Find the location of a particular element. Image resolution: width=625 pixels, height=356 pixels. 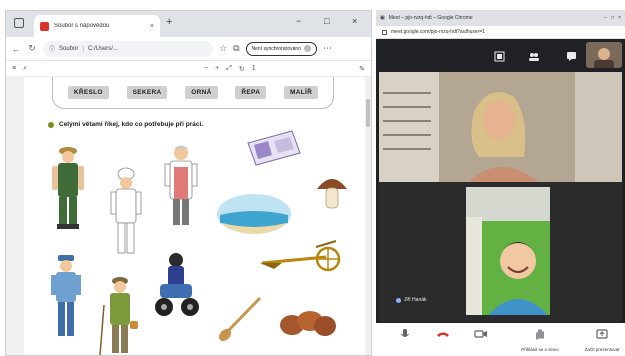

tab-title: Soubor s nápovědou is located at coordinates (82, 26).